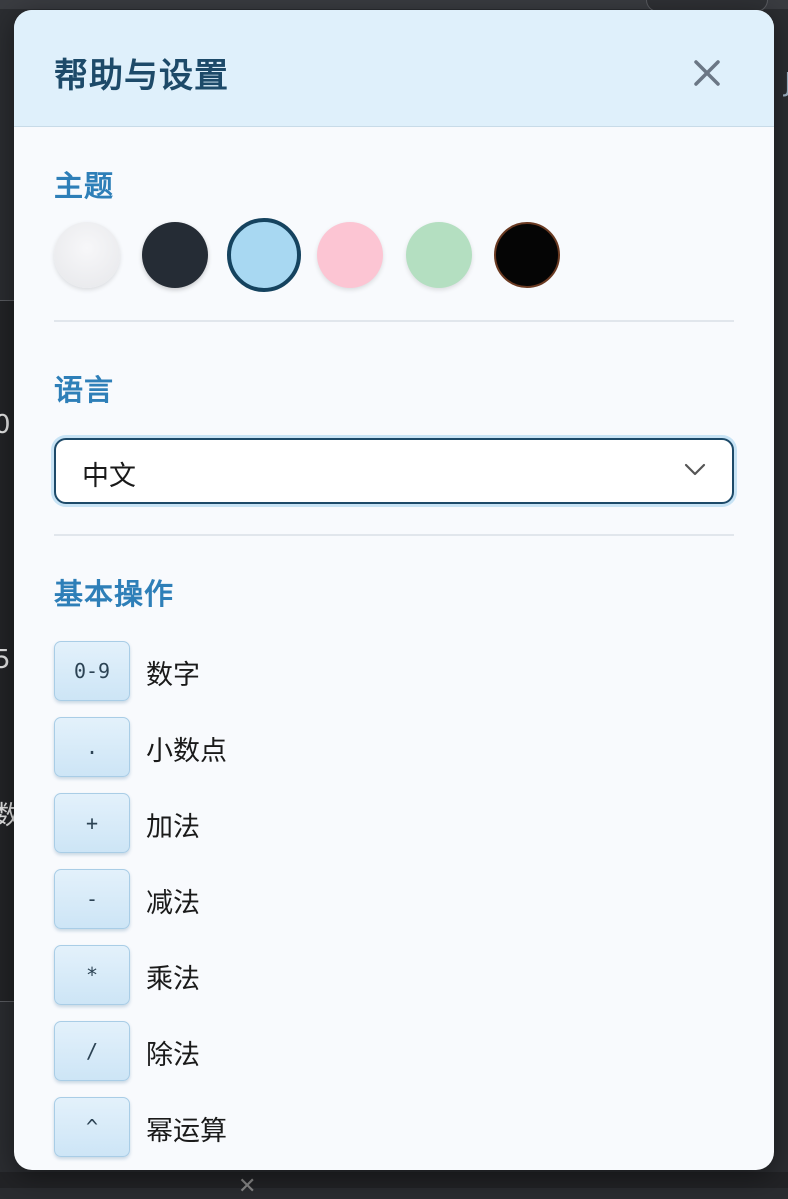  Describe the element at coordinates (92, 1127) in the screenshot. I see `key-badge: ^` at that location.